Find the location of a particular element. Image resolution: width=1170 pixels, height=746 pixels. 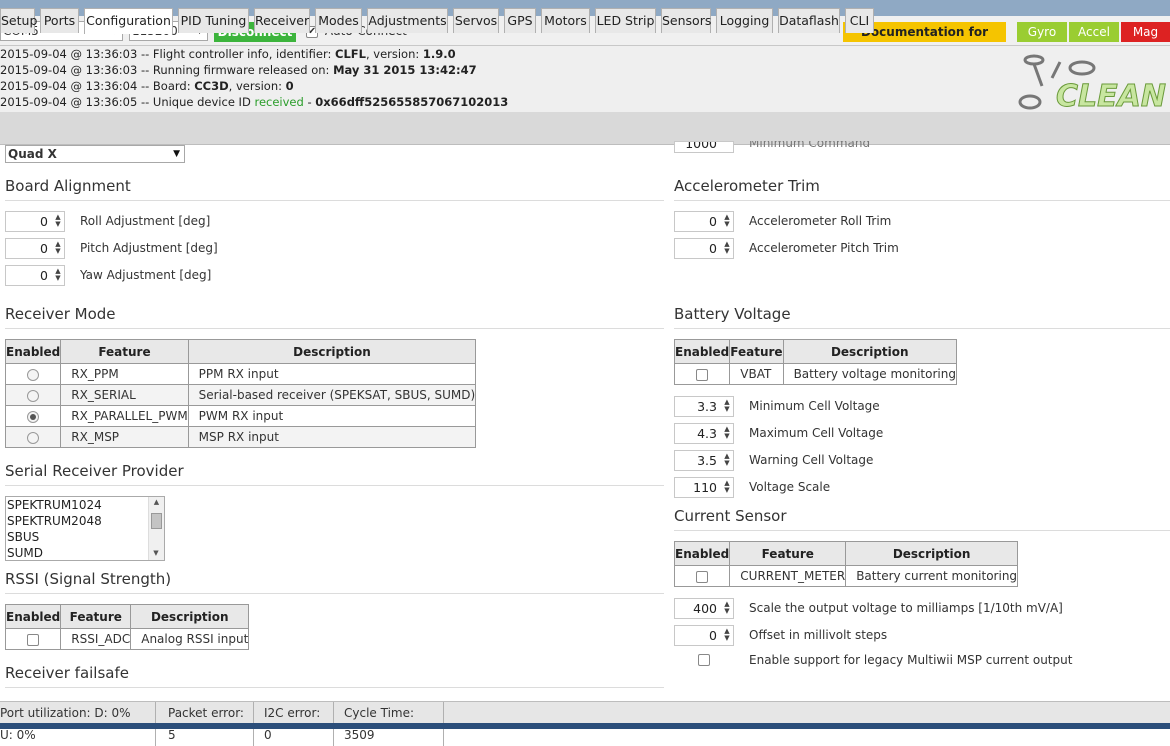

number-input: 400 ▲ ▼ is located at coordinates (704, 608).